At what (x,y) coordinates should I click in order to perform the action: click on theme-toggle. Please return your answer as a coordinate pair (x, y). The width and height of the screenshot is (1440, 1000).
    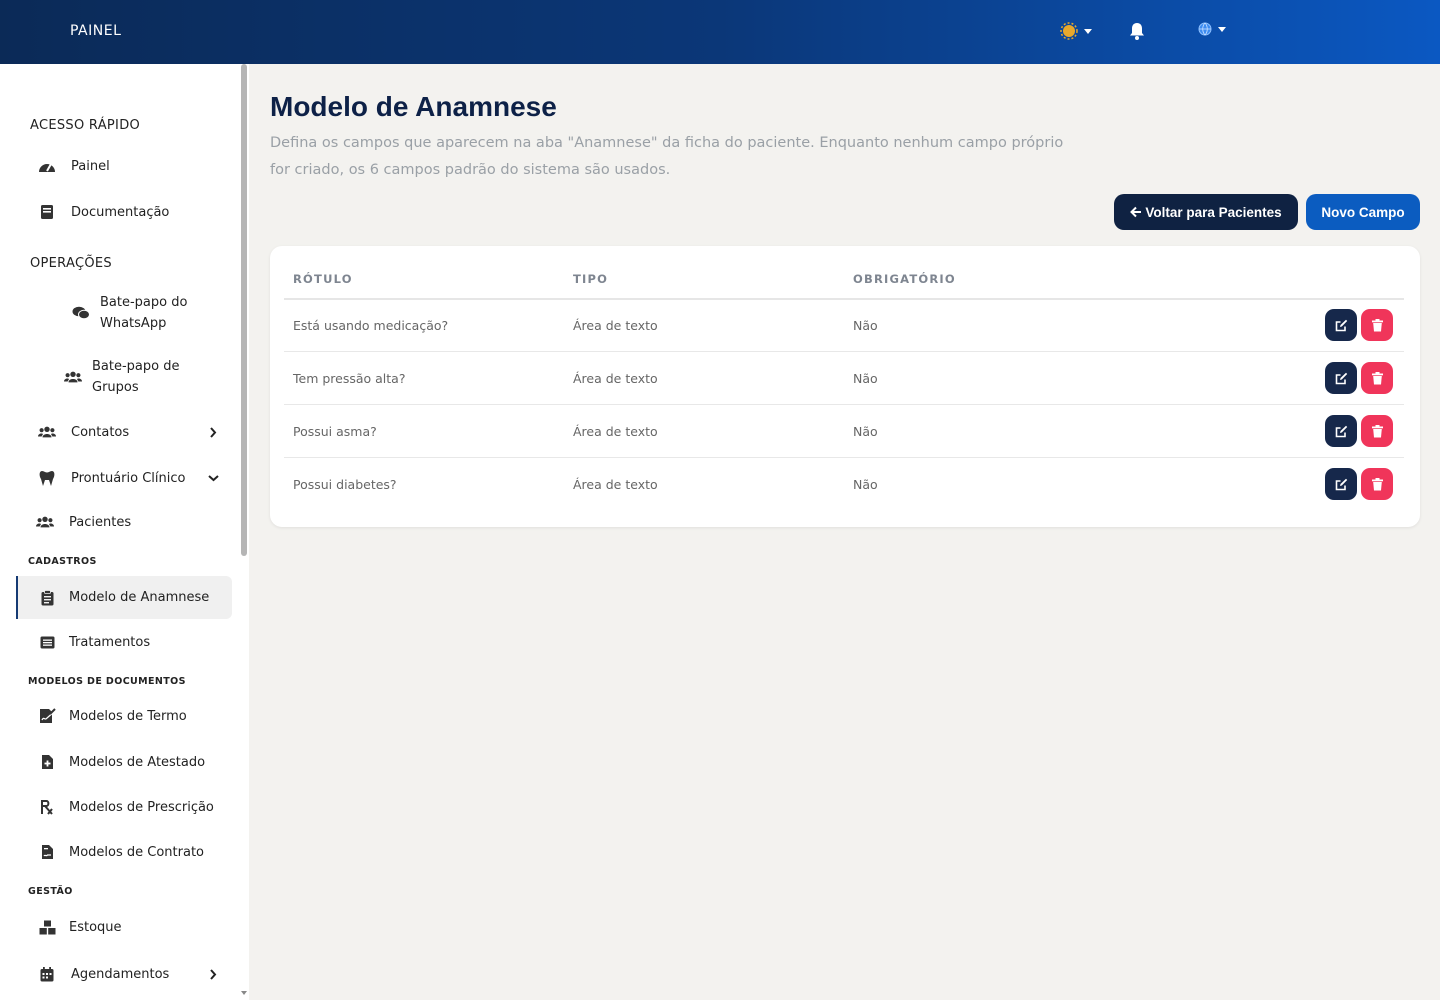
    Looking at the image, I should click on (1076, 31).